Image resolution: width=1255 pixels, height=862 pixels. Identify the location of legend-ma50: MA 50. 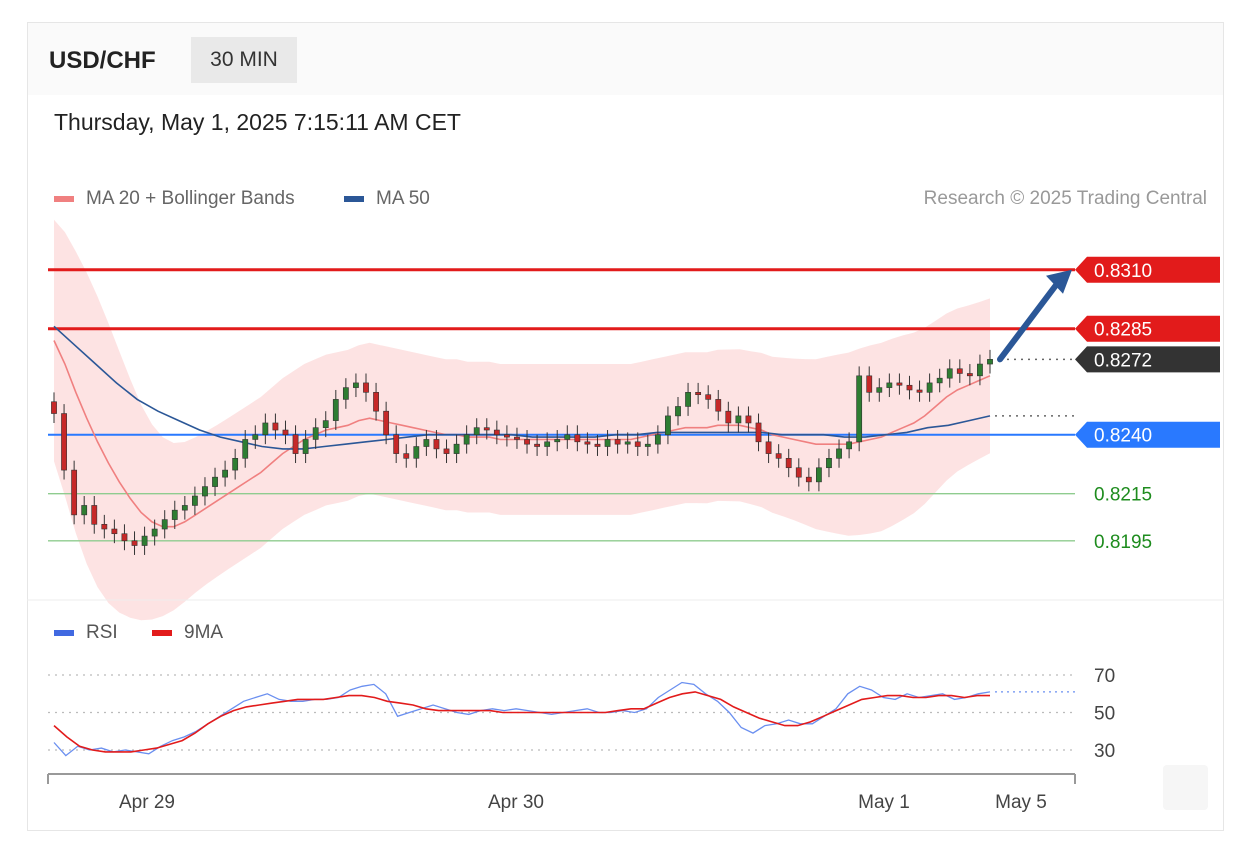
(387, 199).